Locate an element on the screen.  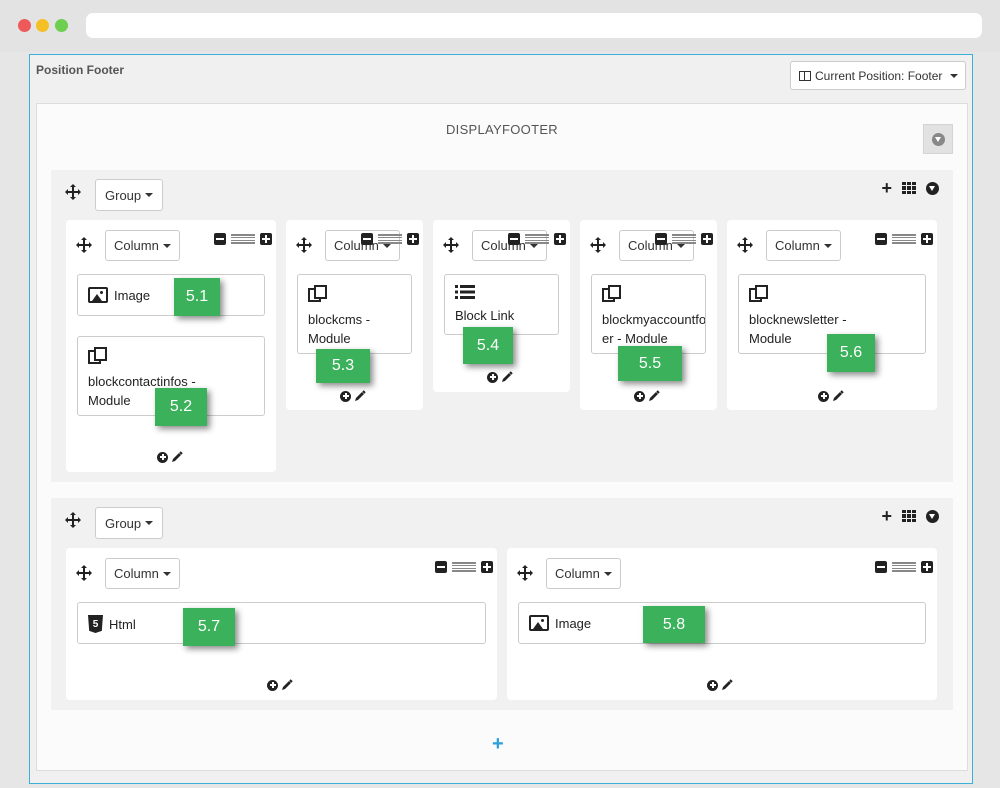
html5-icon: 5 is located at coordinates (95, 624).